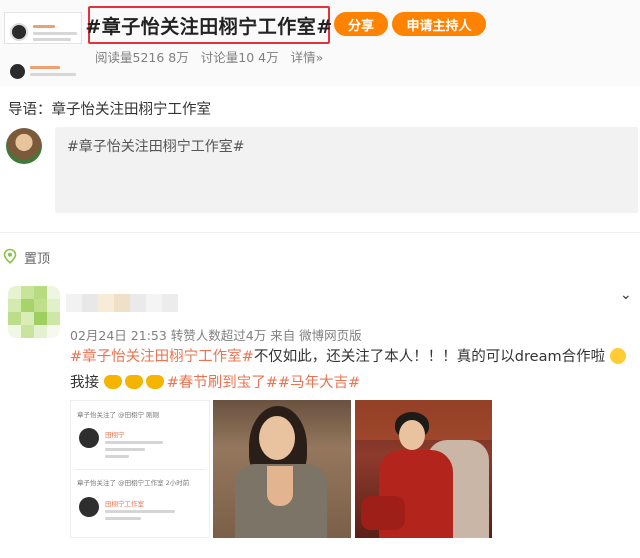 The image size is (640, 558). I want to click on screenshot-name: 田栩宁工作室, so click(124, 504).